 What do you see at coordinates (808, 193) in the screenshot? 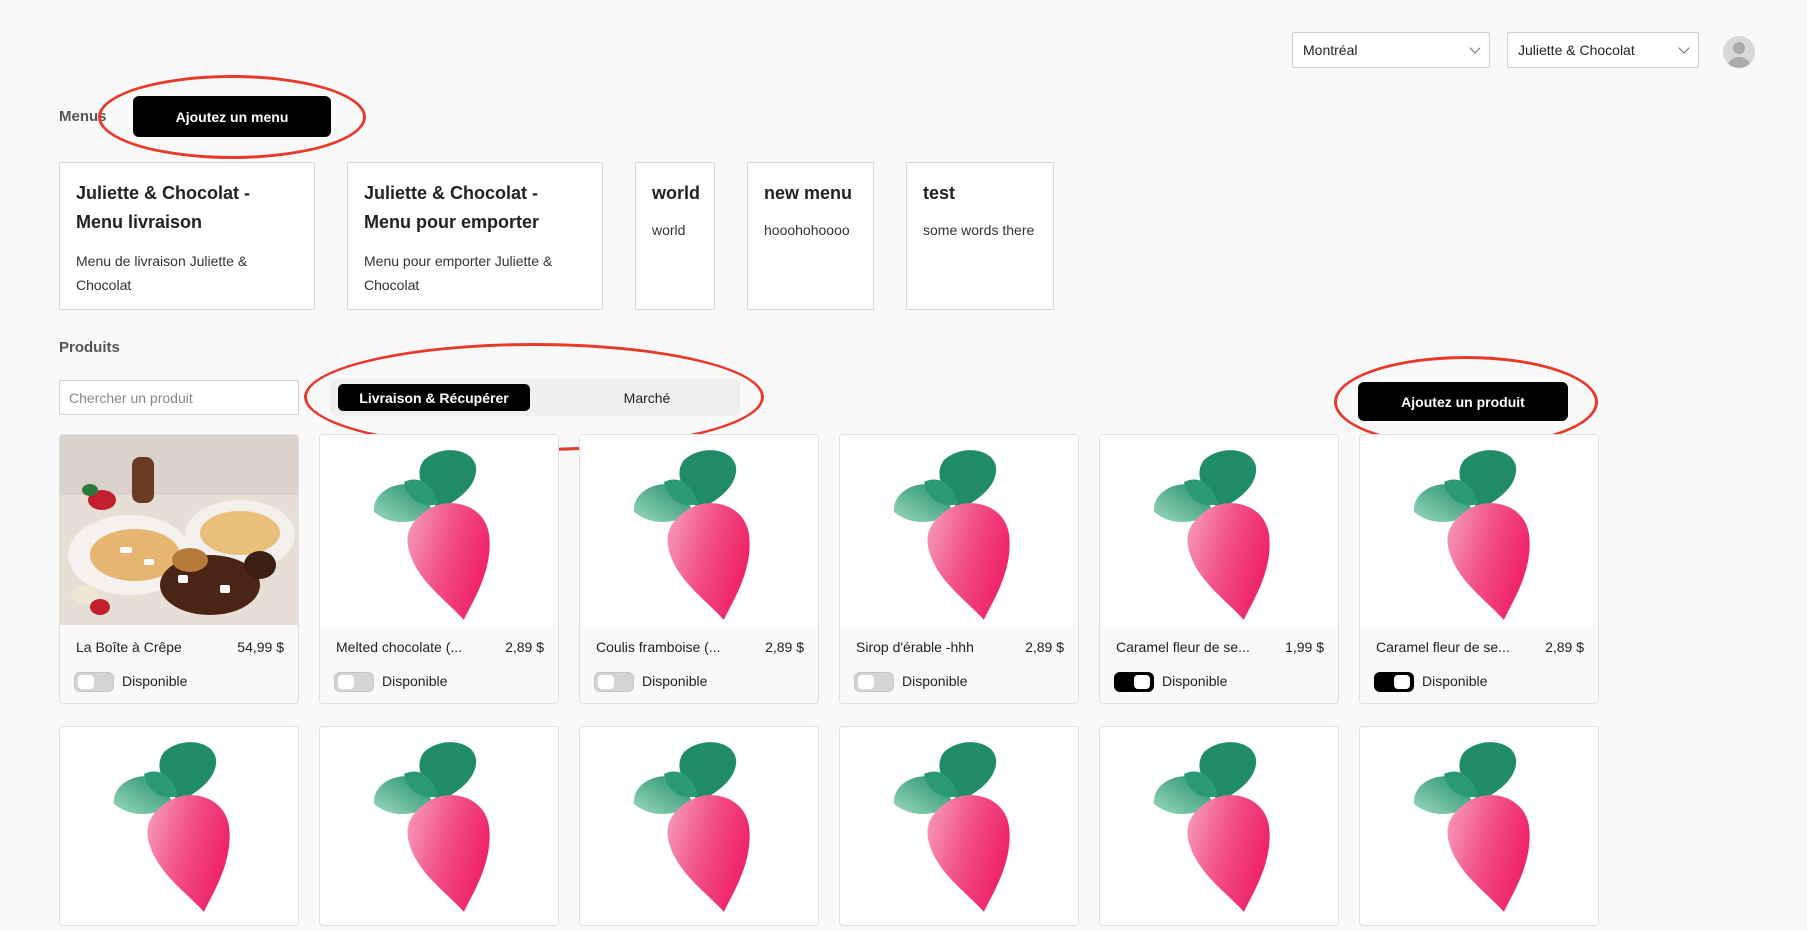
I see `menu-card-title: new menu` at bounding box center [808, 193].